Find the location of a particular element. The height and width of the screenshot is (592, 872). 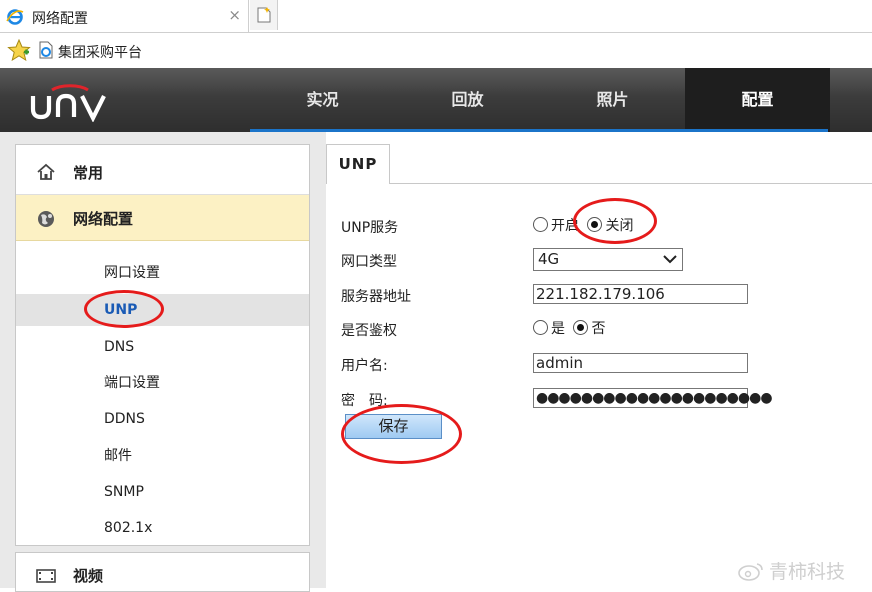

auth-label: 是否鉴权 is located at coordinates (369, 331).